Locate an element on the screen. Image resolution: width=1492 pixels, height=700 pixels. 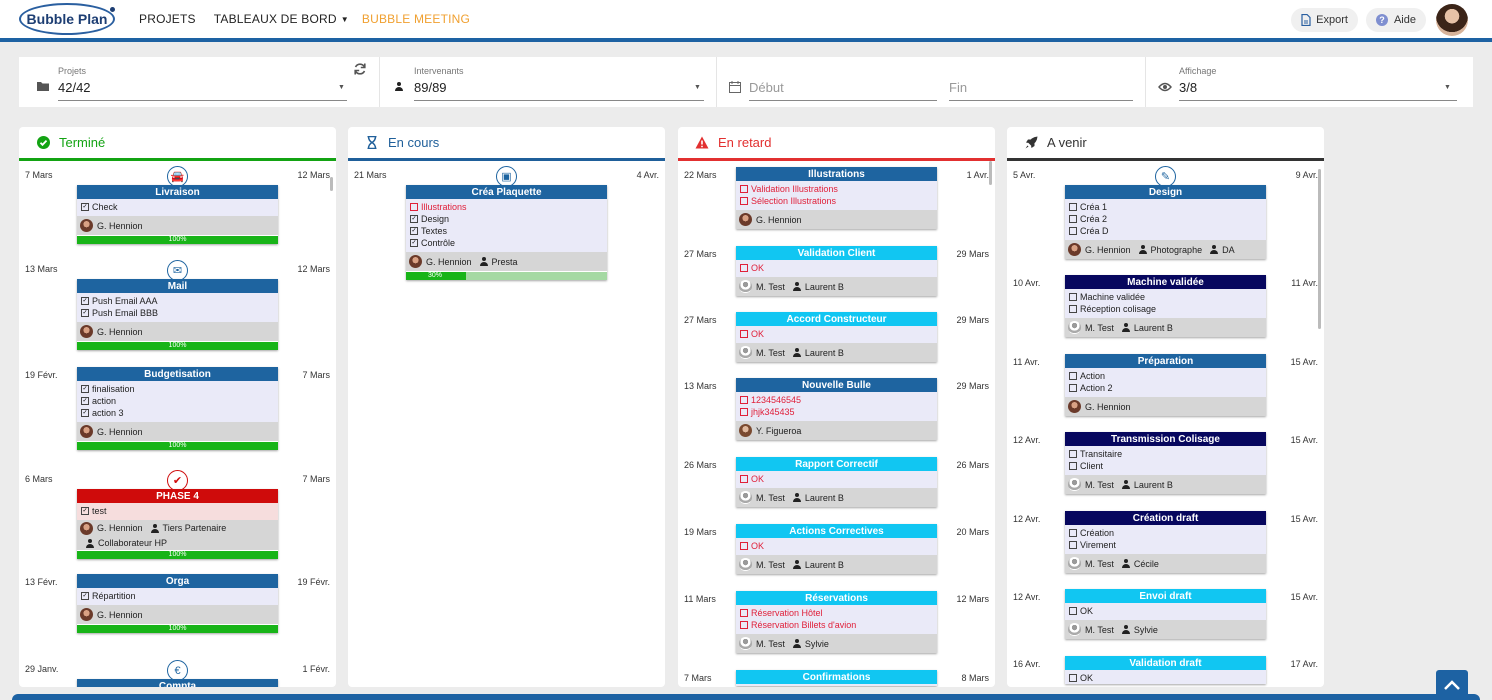
filter-projets: Projets 42/42 ▼ is located at coordinates (199, 82).